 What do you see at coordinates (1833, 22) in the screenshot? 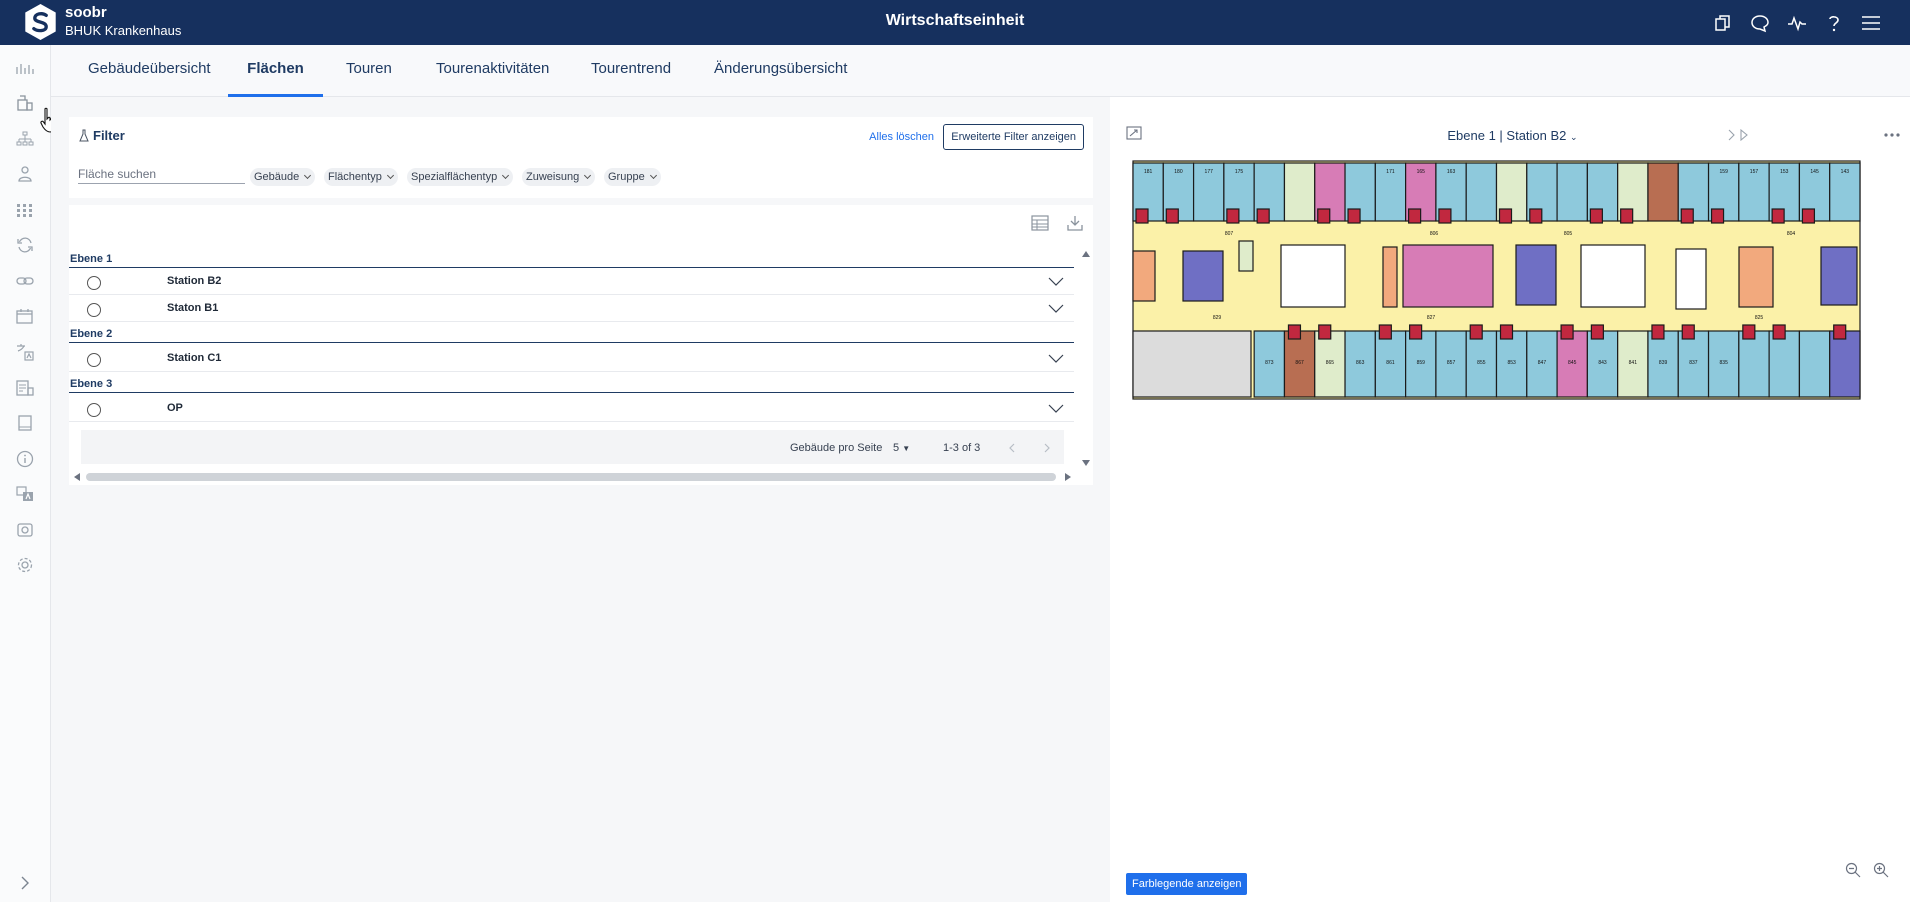
I see `help-icon` at bounding box center [1833, 22].